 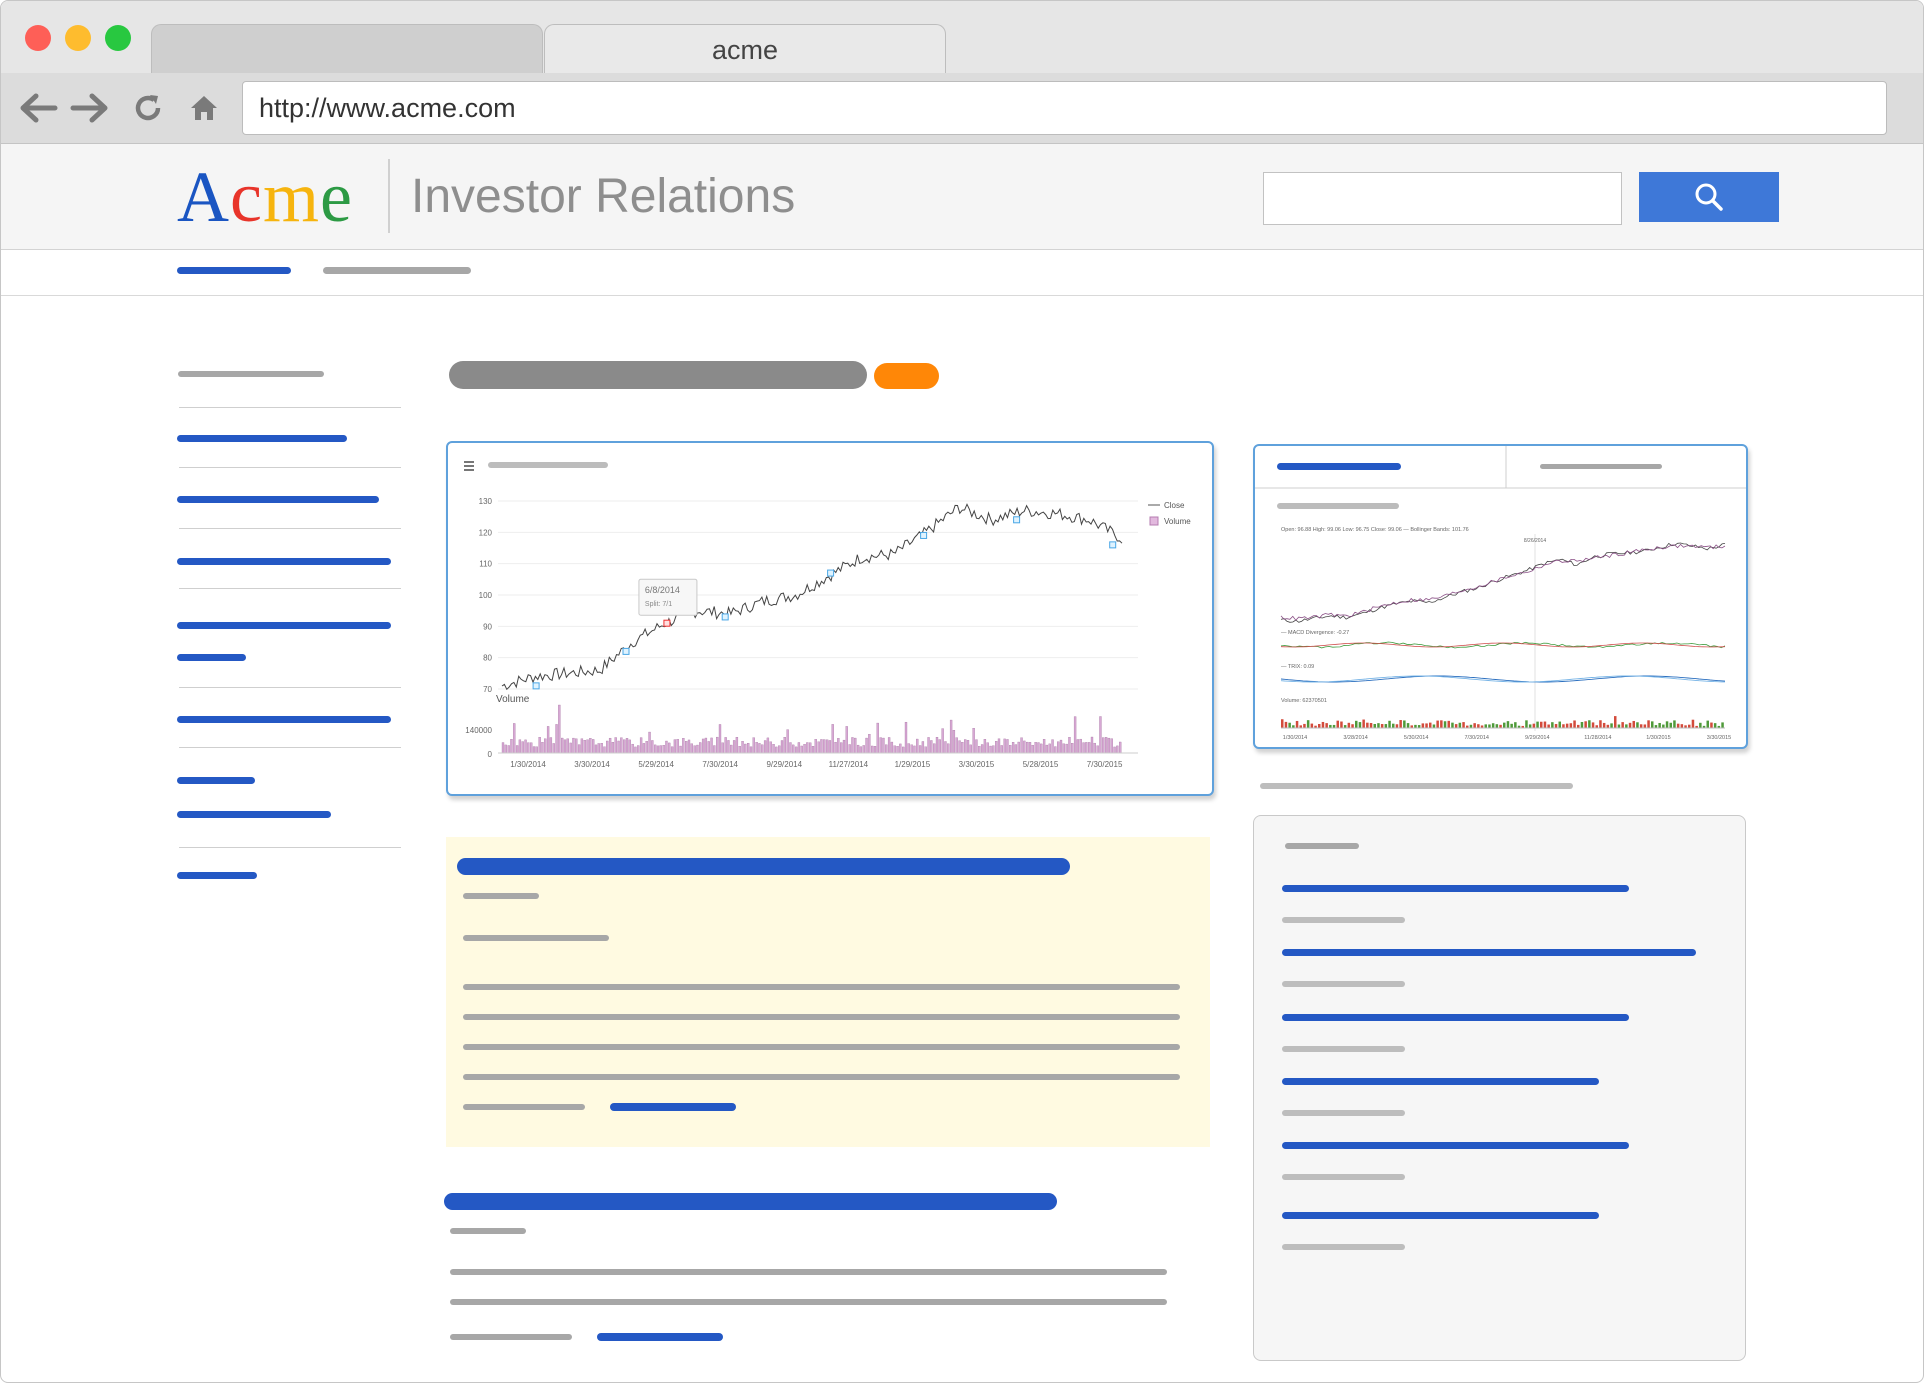 I want to click on x-tick-label: 3/28/2014, so click(x=1355, y=738).